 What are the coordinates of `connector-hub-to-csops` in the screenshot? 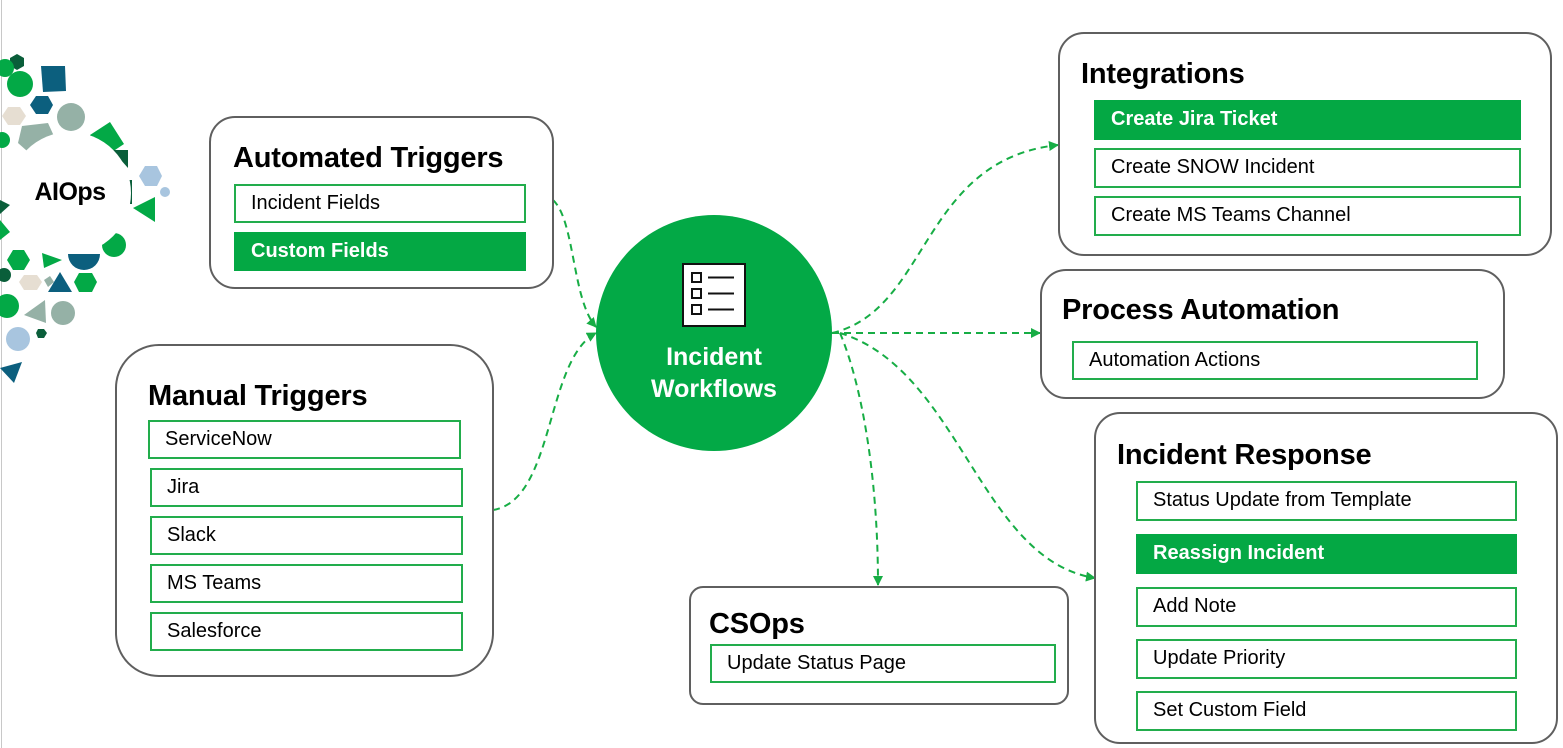 It's located at (861, 459).